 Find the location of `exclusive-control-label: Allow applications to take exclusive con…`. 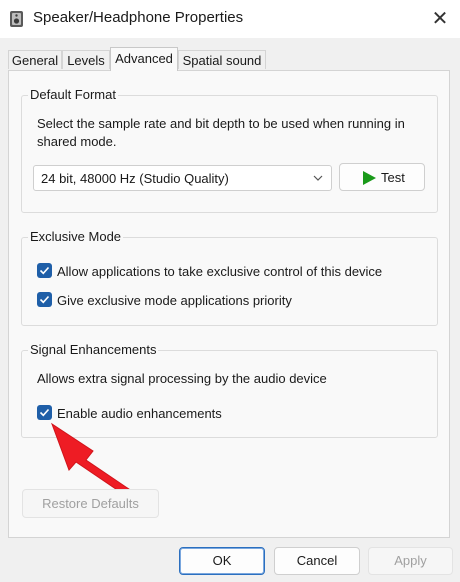

exclusive-control-label: Allow applications to take exclusive con… is located at coordinates (219, 271).